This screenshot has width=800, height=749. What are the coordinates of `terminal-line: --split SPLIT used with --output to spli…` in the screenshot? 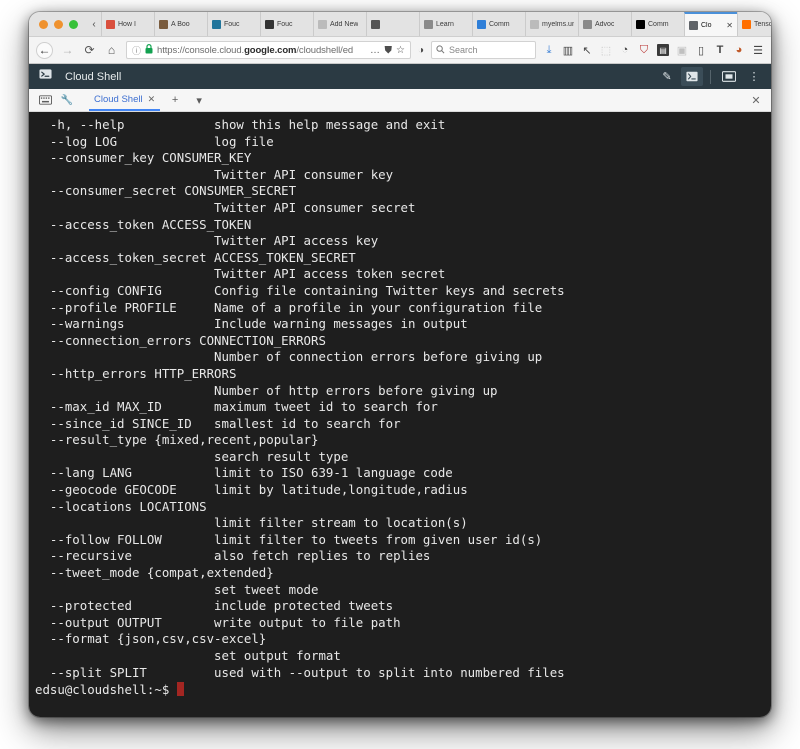 It's located at (300, 672).